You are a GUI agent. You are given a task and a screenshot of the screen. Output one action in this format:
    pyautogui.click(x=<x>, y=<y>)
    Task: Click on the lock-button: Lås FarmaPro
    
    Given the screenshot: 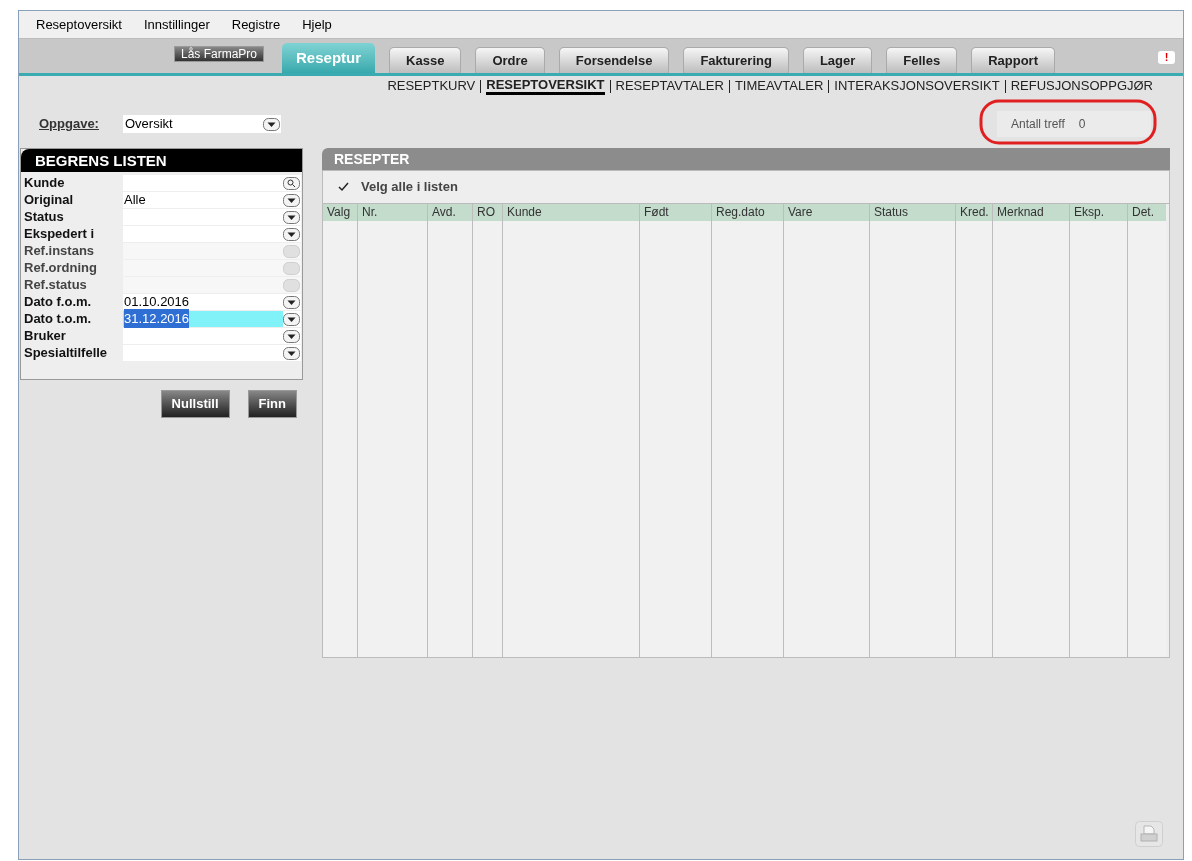 What is the action you would take?
    pyautogui.click(x=219, y=54)
    